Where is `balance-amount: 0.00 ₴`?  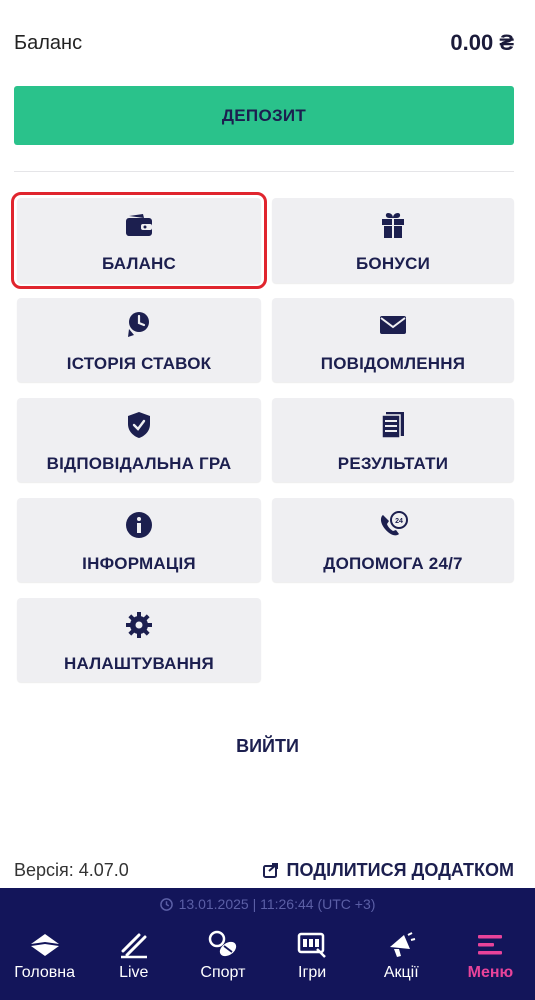 balance-amount: 0.00 ₴ is located at coordinates (482, 42).